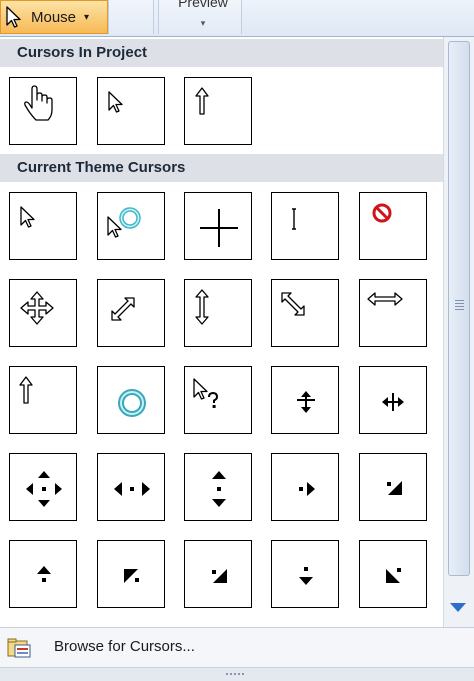 The width and height of the screenshot is (474, 681). I want to click on cursor-tile-move, so click(43, 313).